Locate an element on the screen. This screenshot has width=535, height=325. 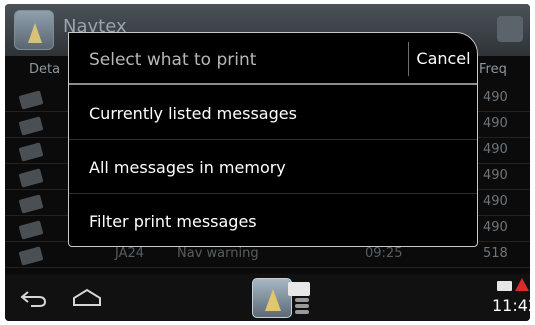
option-filter-print-messages: Filter print messages is located at coordinates (273, 221).